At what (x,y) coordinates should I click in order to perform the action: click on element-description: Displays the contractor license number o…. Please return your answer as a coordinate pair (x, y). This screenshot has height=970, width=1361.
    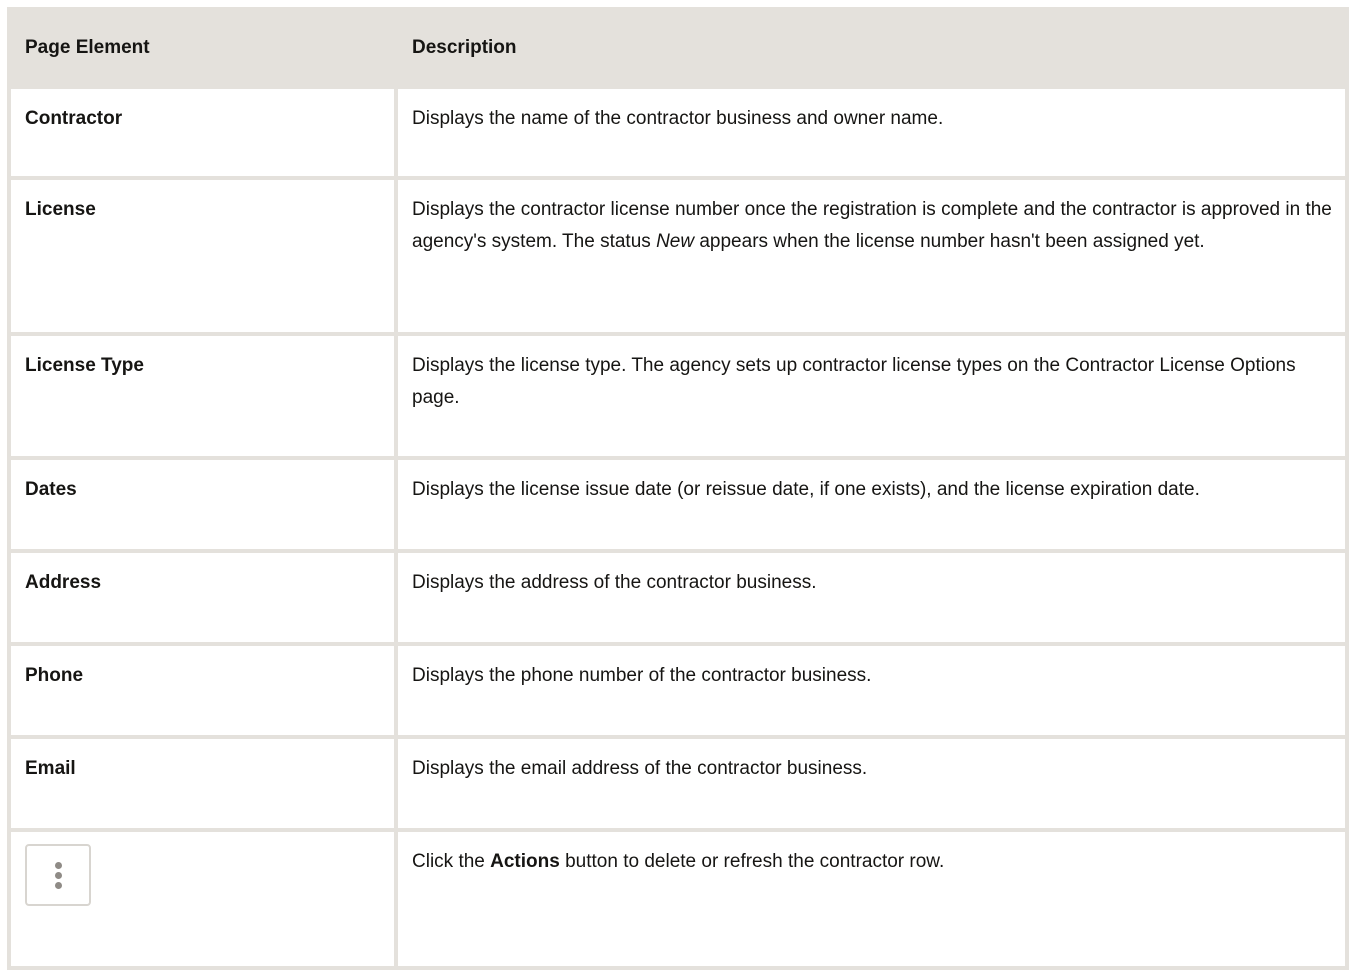
    Looking at the image, I should click on (871, 256).